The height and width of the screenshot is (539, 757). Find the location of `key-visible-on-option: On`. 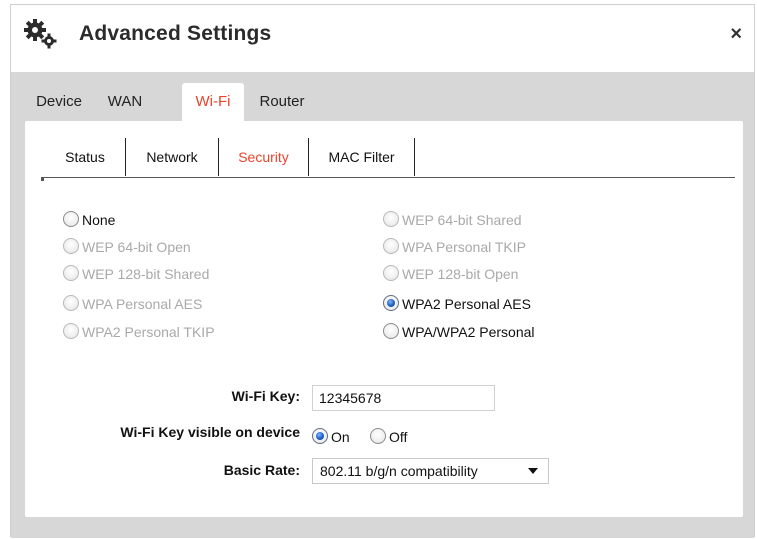

key-visible-on-option: On is located at coordinates (331, 437).